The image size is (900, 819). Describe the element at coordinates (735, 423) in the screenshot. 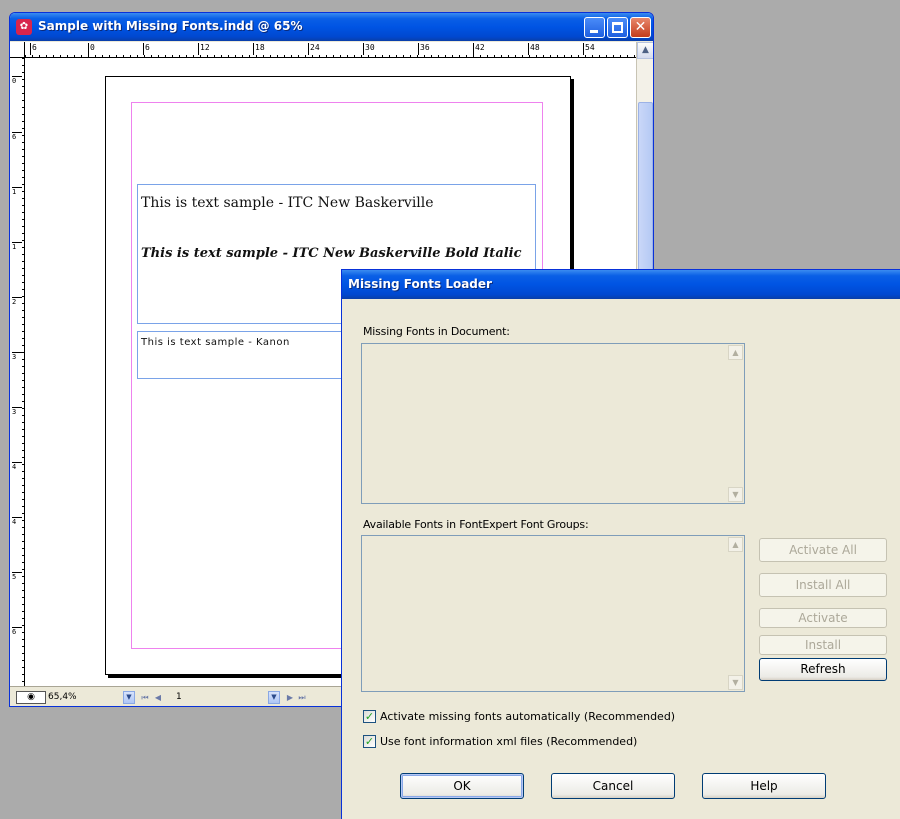

I see `missing-fonts-scrollbar: ▲ ▼` at that location.